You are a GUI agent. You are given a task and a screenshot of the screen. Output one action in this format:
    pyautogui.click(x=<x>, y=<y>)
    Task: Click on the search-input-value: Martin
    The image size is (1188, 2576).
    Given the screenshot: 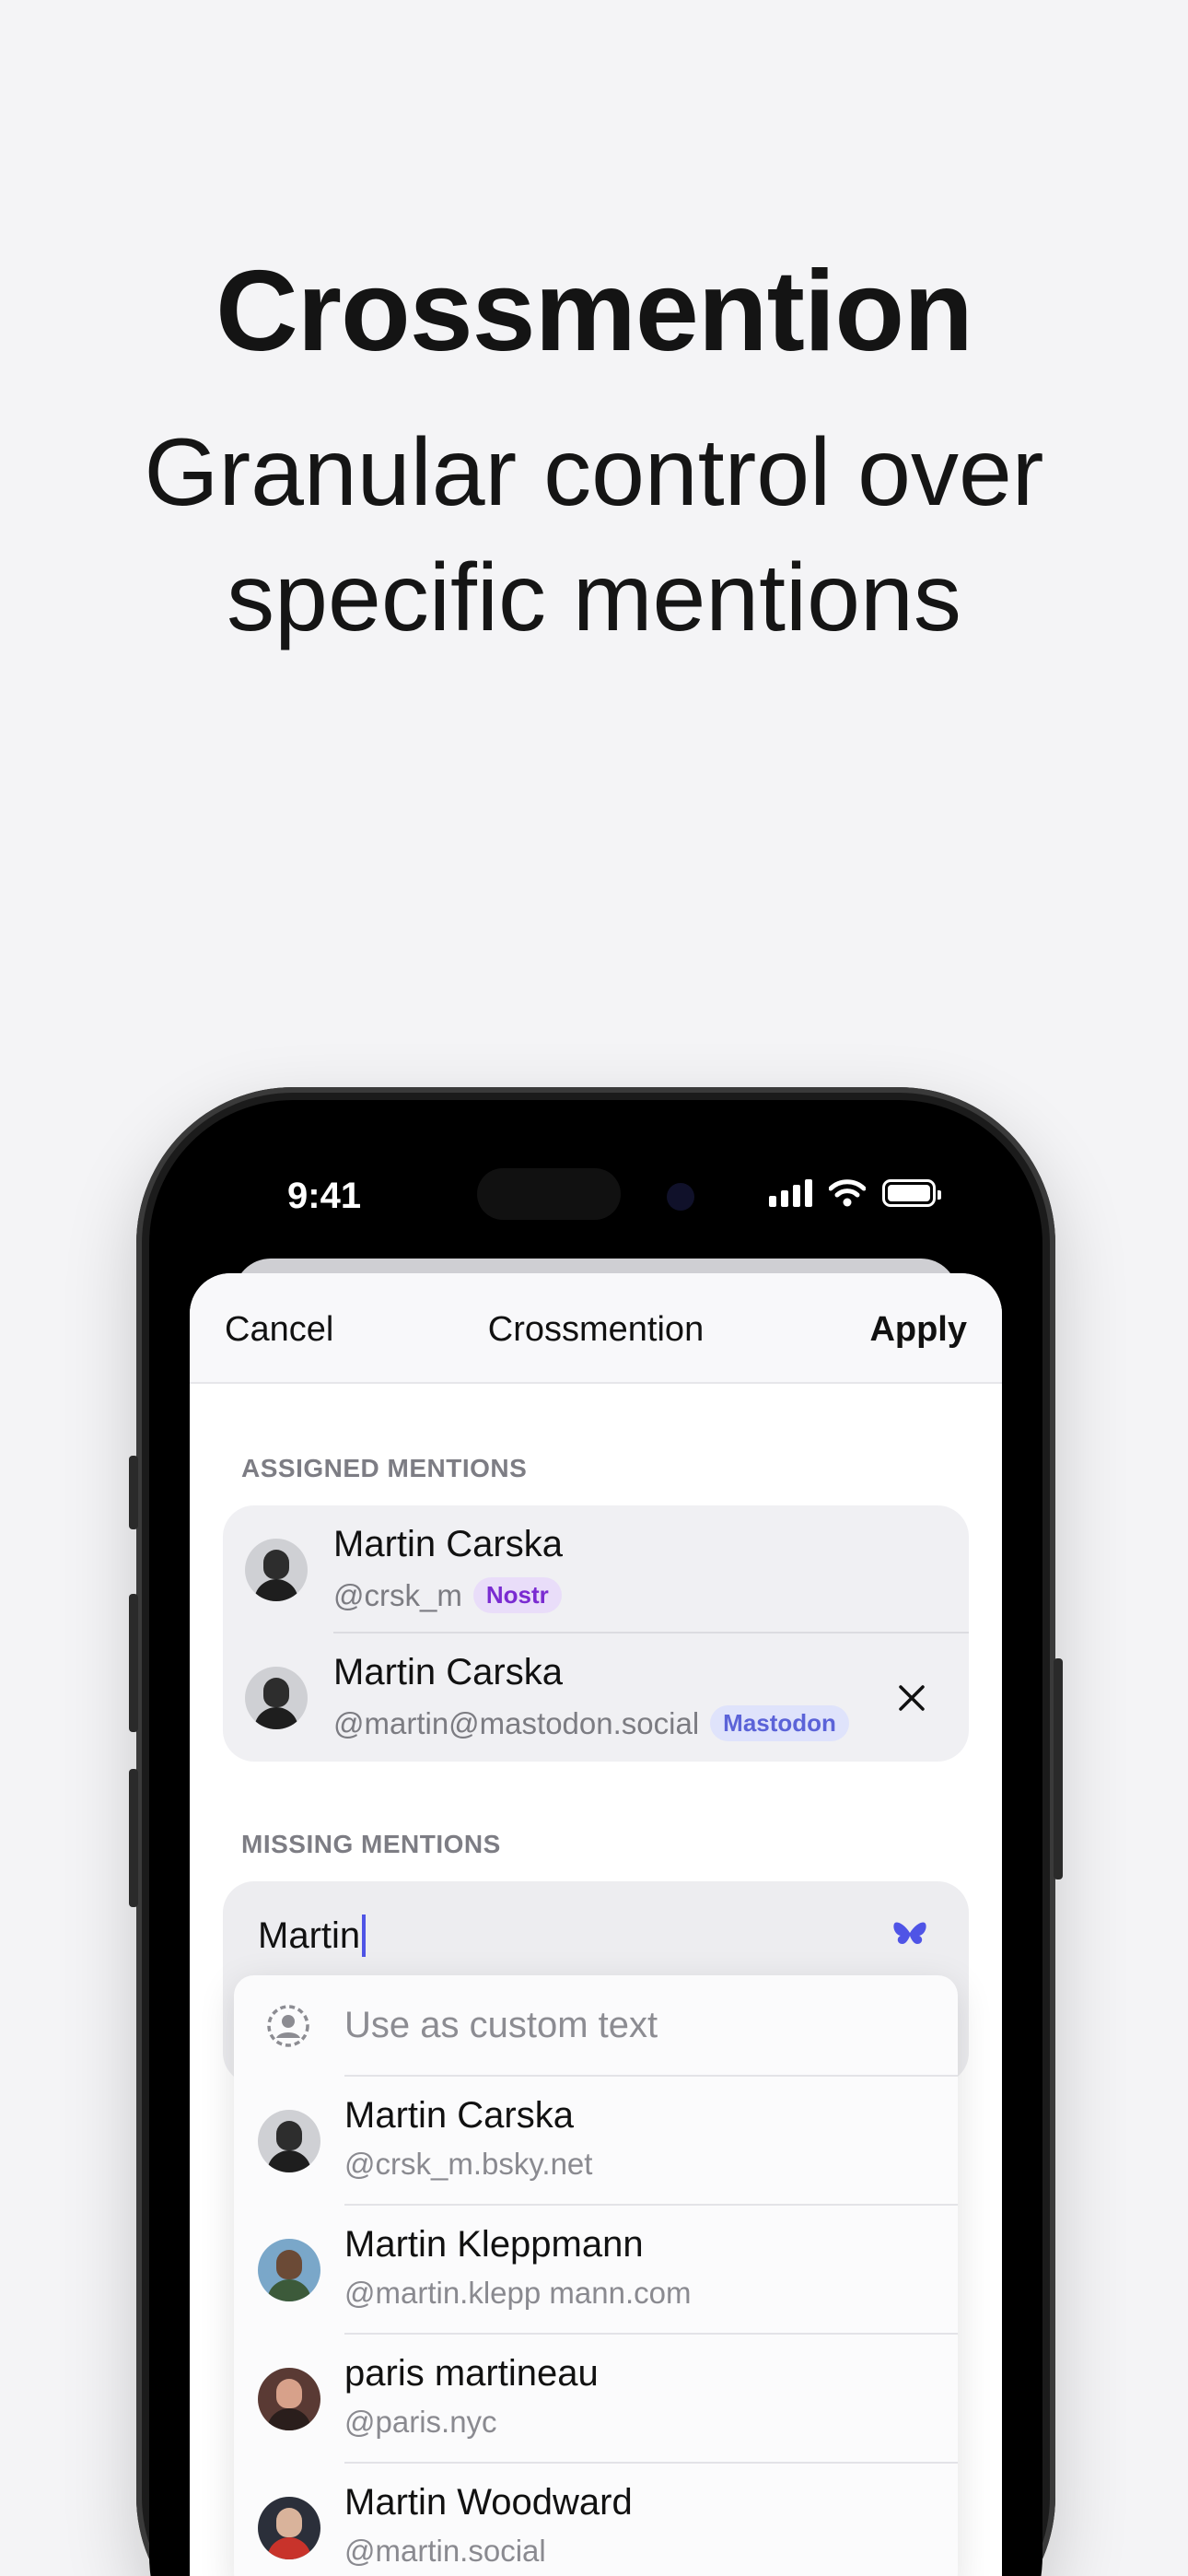 What is the action you would take?
    pyautogui.click(x=309, y=1935)
    